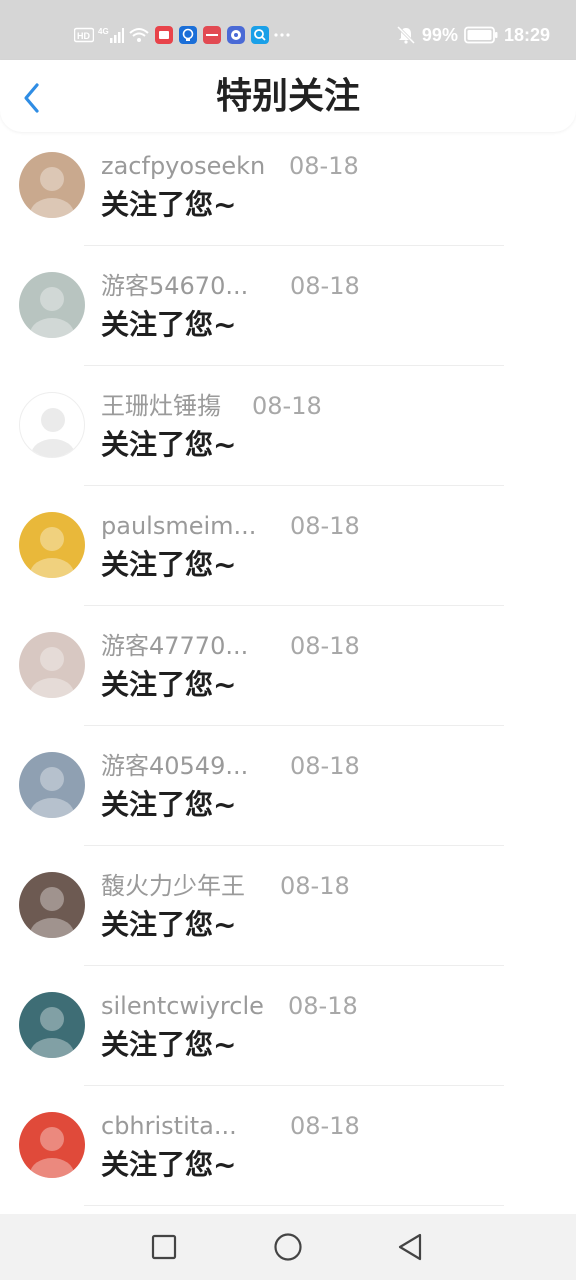 Image resolution: width=576 pixels, height=1280 pixels. What do you see at coordinates (288, 312) in the screenshot?
I see `list-item: 游客54670... 08-18 关注了您~` at bounding box center [288, 312].